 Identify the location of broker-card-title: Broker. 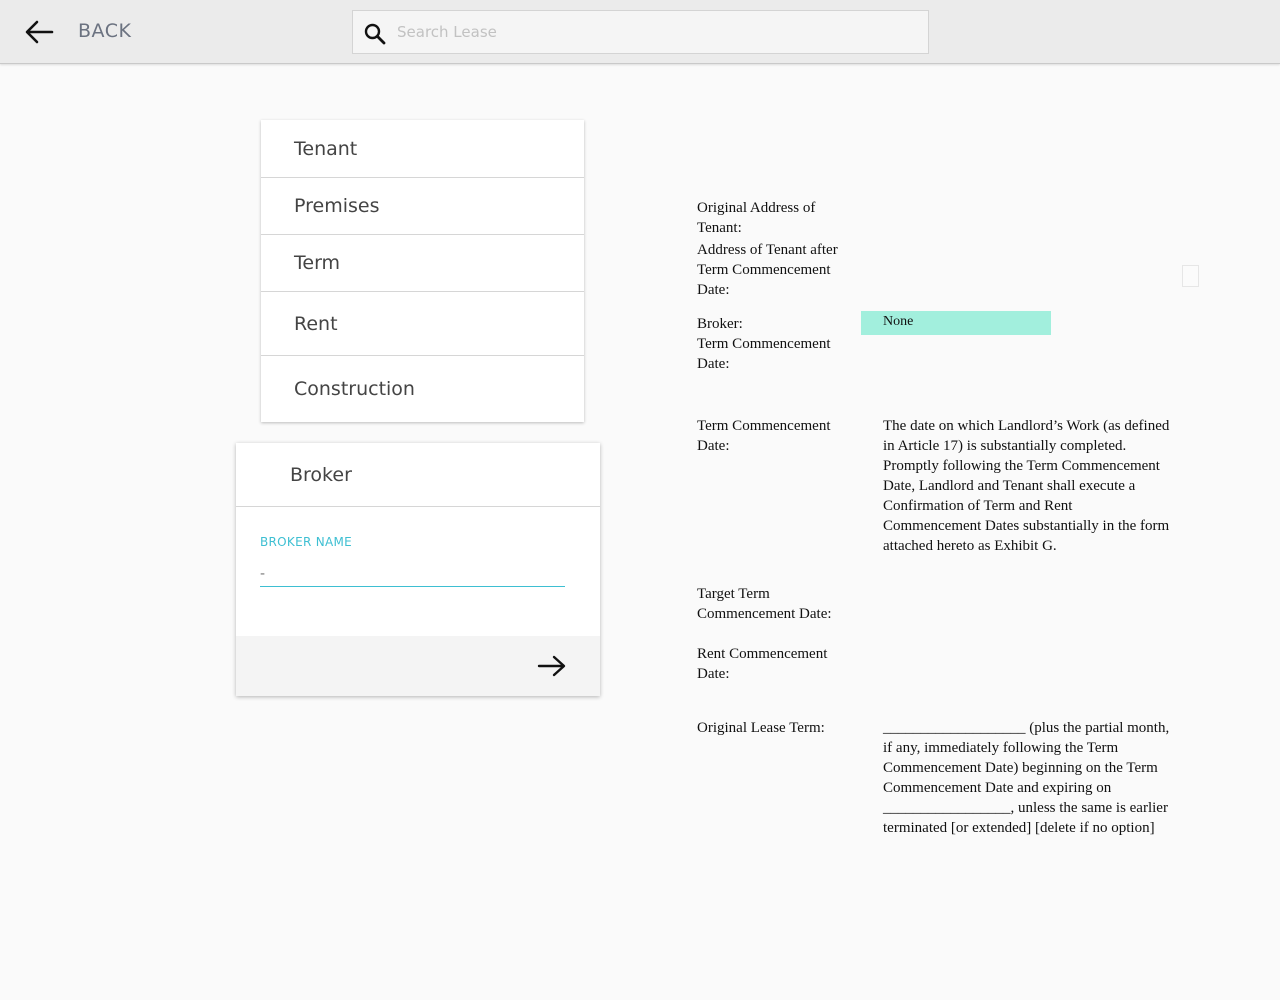
(418, 475).